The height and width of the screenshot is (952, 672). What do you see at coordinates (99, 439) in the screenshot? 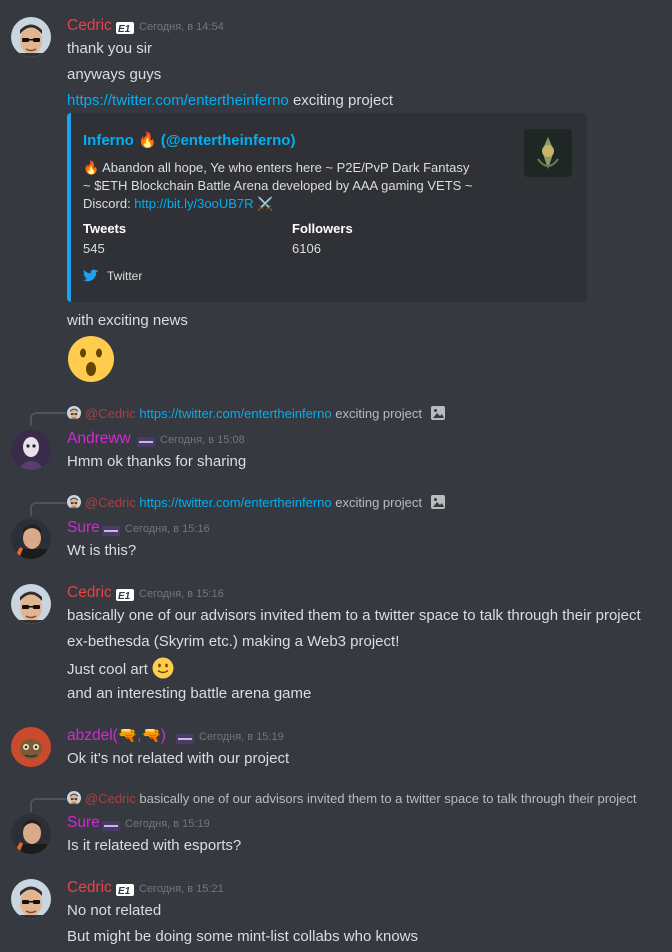
I see `username: Andreww` at bounding box center [99, 439].